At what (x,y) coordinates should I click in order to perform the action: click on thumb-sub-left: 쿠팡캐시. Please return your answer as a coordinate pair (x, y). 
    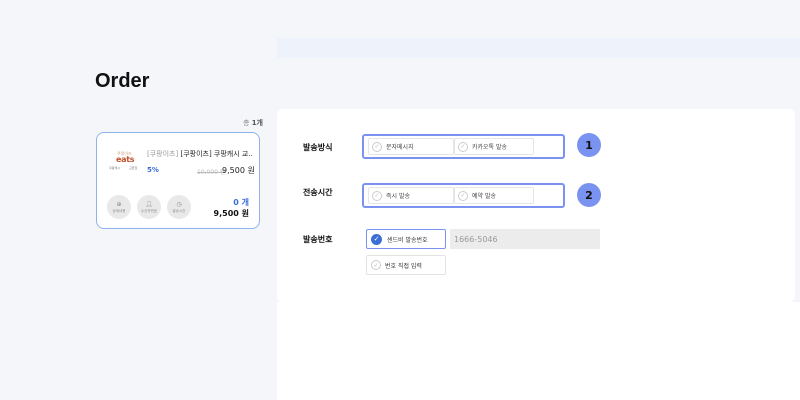
    Looking at the image, I should click on (115, 168).